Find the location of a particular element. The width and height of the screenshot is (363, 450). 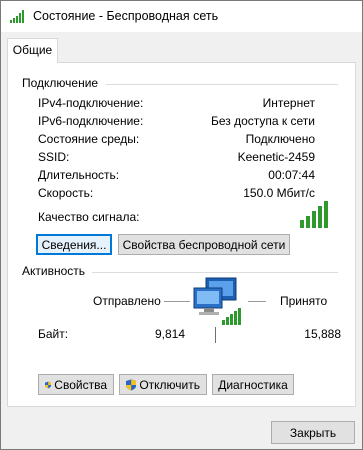

properties-button: Свойства is located at coordinates (76, 384).